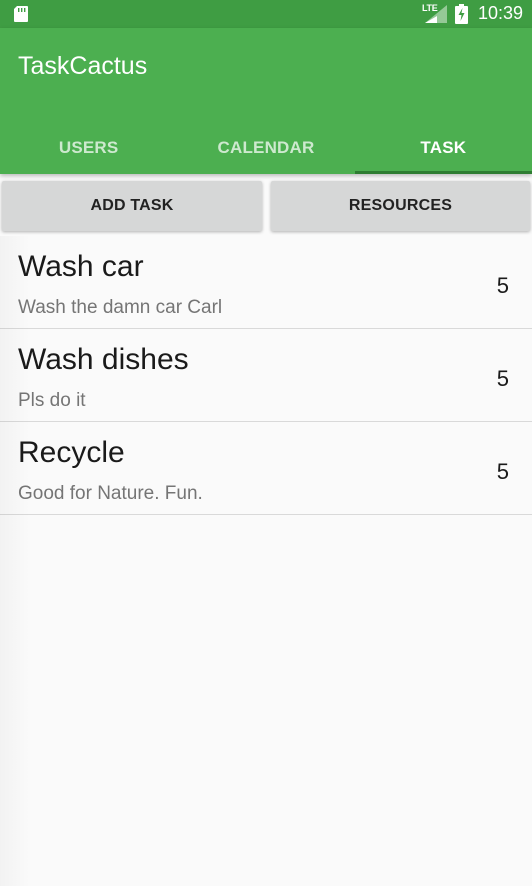  What do you see at coordinates (88, 148) in the screenshot?
I see `tab-users: USERS` at bounding box center [88, 148].